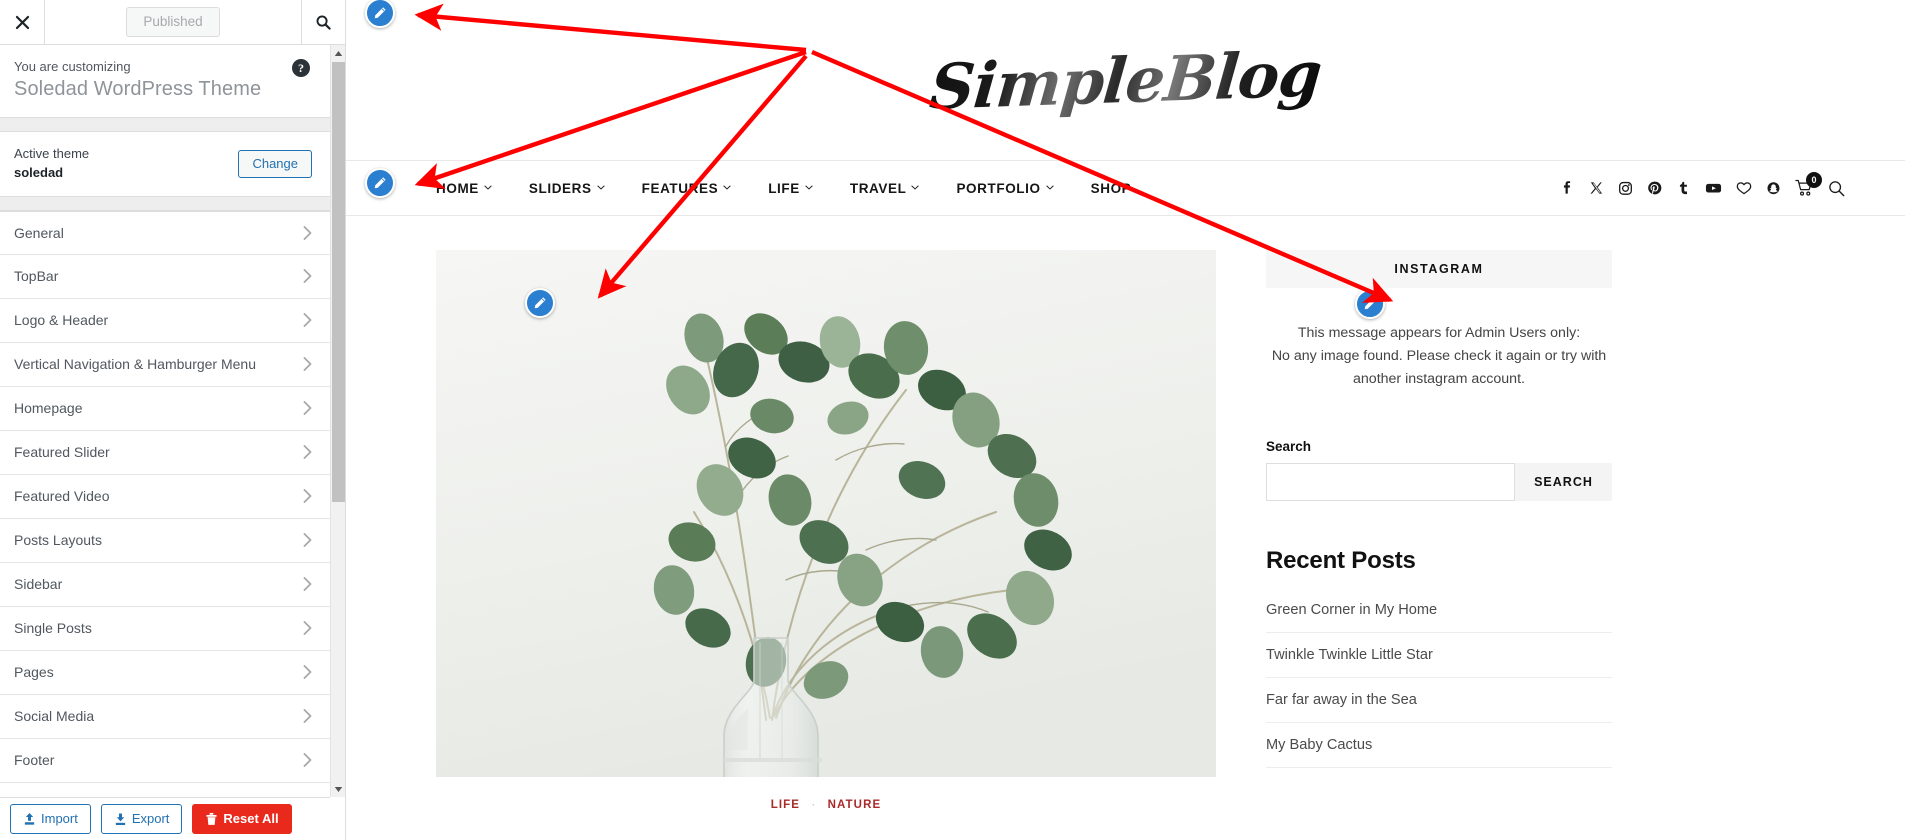 The height and width of the screenshot is (840, 1905). Describe the element at coordinates (165, 629) in the screenshot. I see `sidebar-item-single-posts: Single Posts` at that location.